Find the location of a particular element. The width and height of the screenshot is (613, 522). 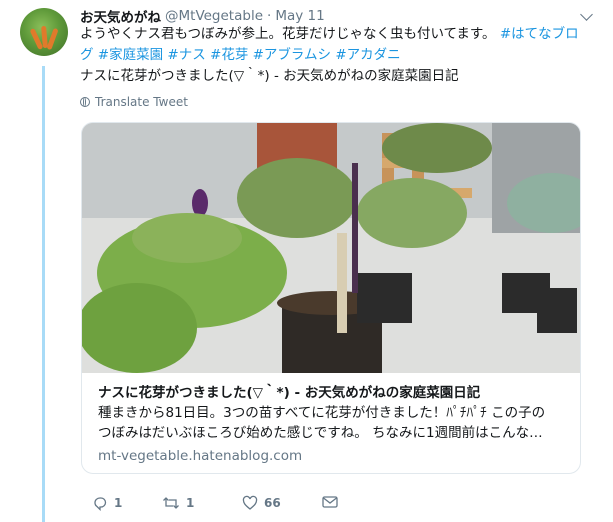

thread-connector-line is located at coordinates (43, 294).